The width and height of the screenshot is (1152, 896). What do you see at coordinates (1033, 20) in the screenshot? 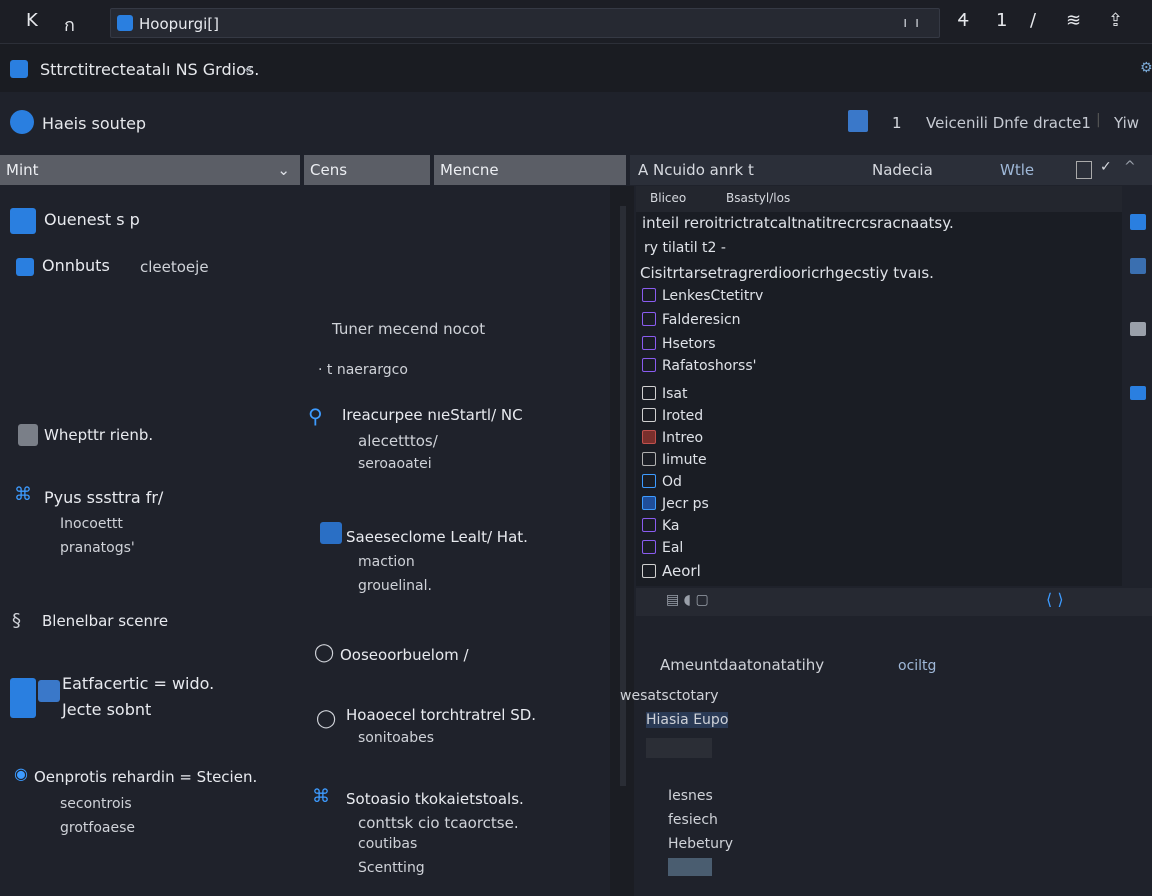
I see `toolbar-action-3: /` at bounding box center [1033, 20].